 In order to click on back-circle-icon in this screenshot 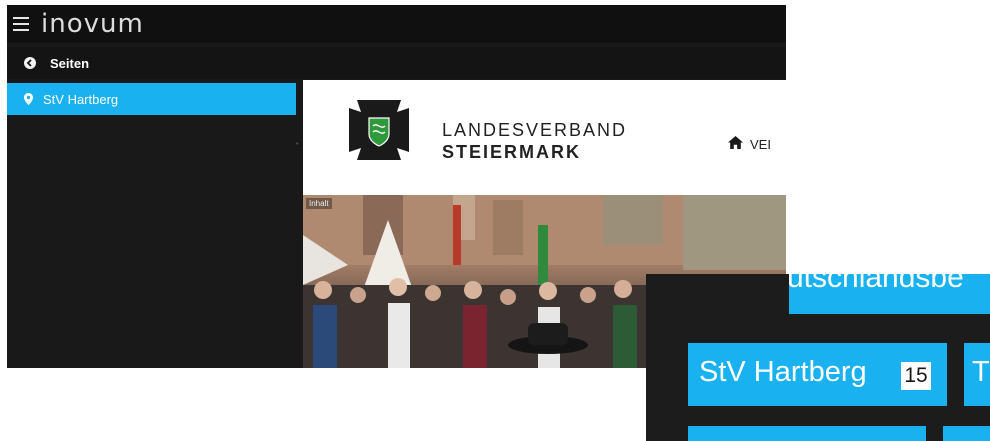, I will do `click(30, 63)`.